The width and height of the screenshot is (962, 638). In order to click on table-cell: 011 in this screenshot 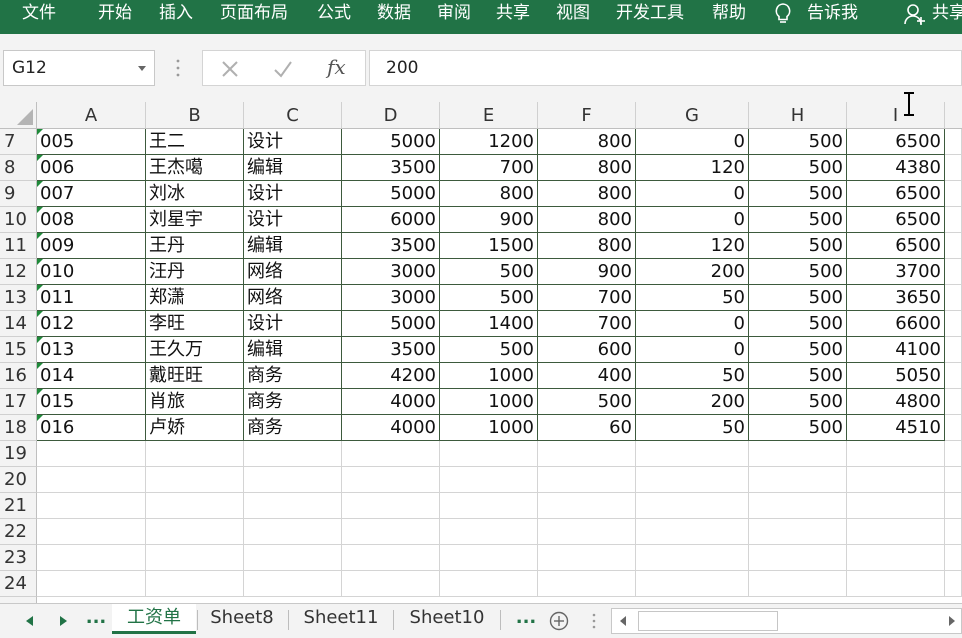, I will do `click(91, 298)`.